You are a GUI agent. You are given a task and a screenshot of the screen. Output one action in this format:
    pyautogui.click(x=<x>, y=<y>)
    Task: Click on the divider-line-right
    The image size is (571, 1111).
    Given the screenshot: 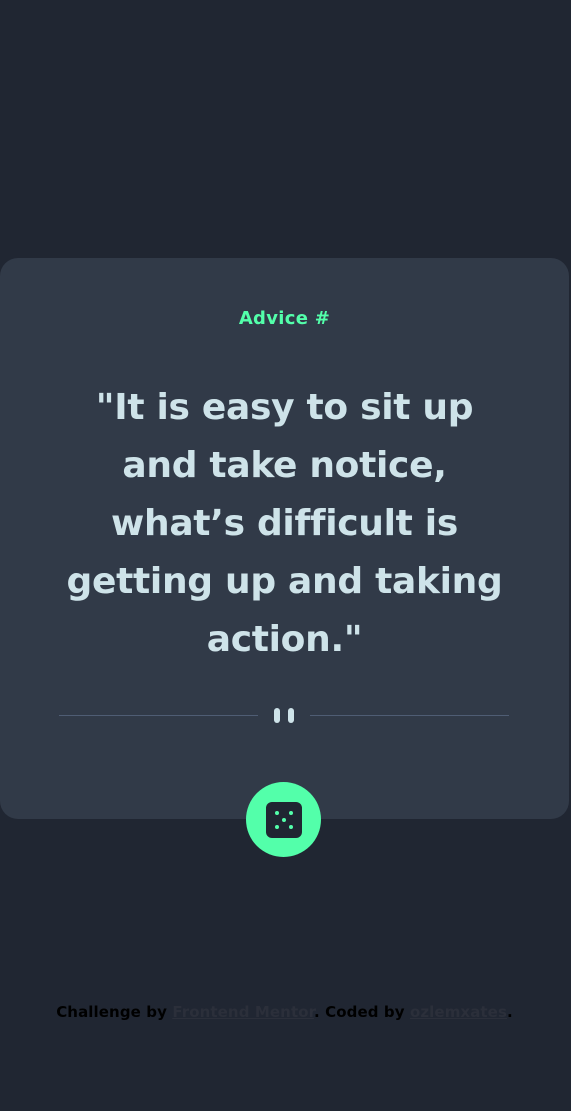 What is the action you would take?
    pyautogui.click(x=409, y=715)
    